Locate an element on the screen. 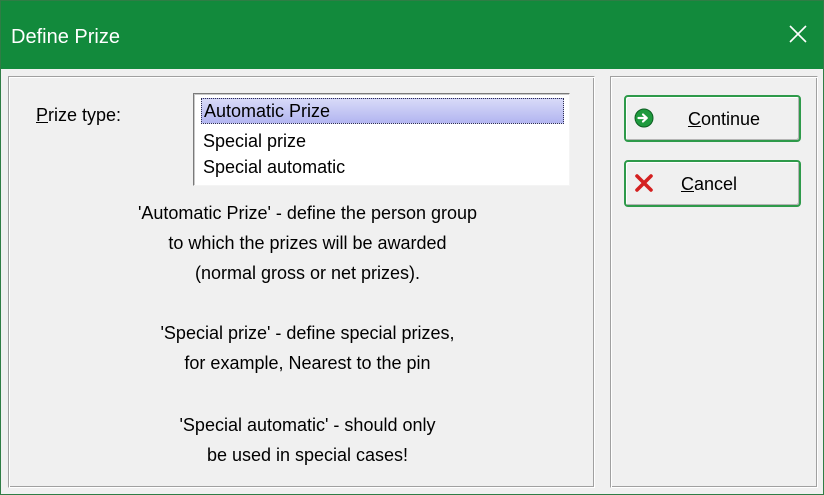  close-icon is located at coordinates (798, 34).